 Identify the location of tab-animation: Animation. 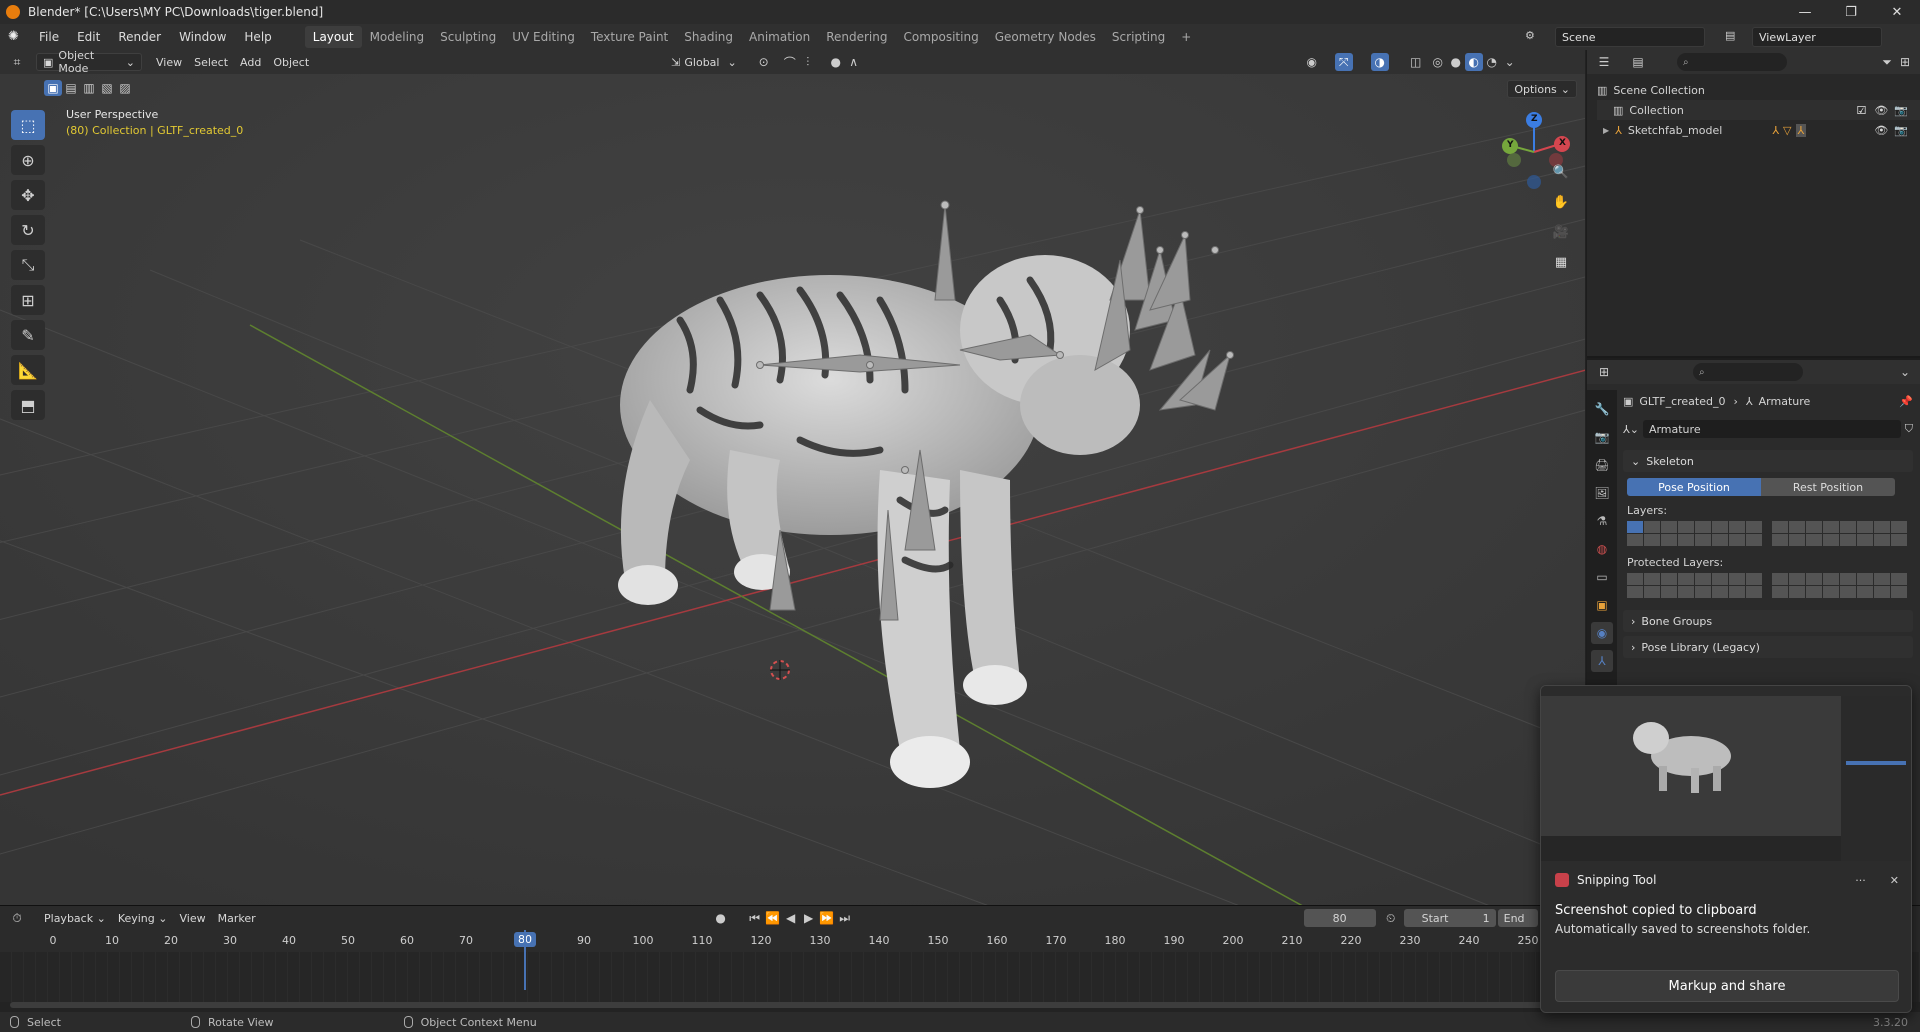
(779, 37).